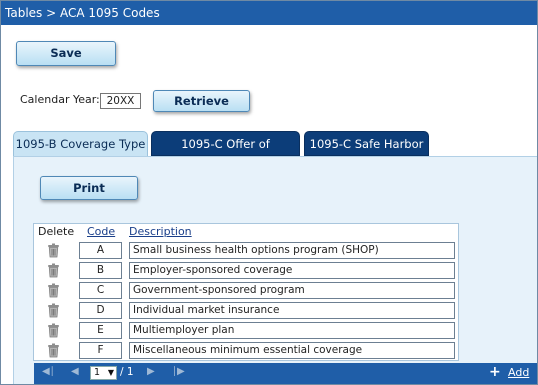  I want to click on chevron-down-icon: ▼, so click(110, 372).